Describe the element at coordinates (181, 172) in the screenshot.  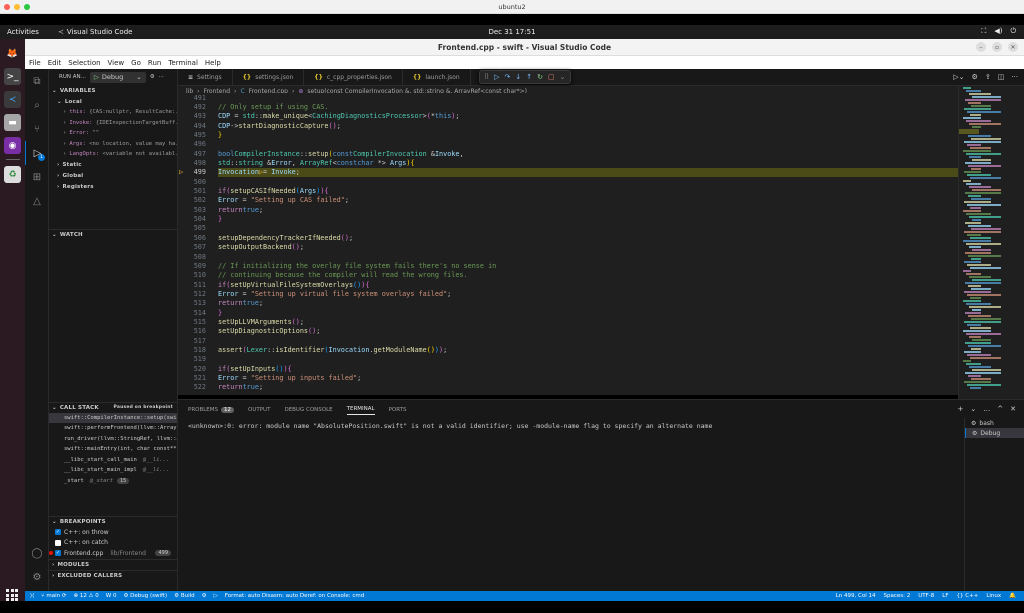
I see `breakpoint-current-icon: ▷` at that location.